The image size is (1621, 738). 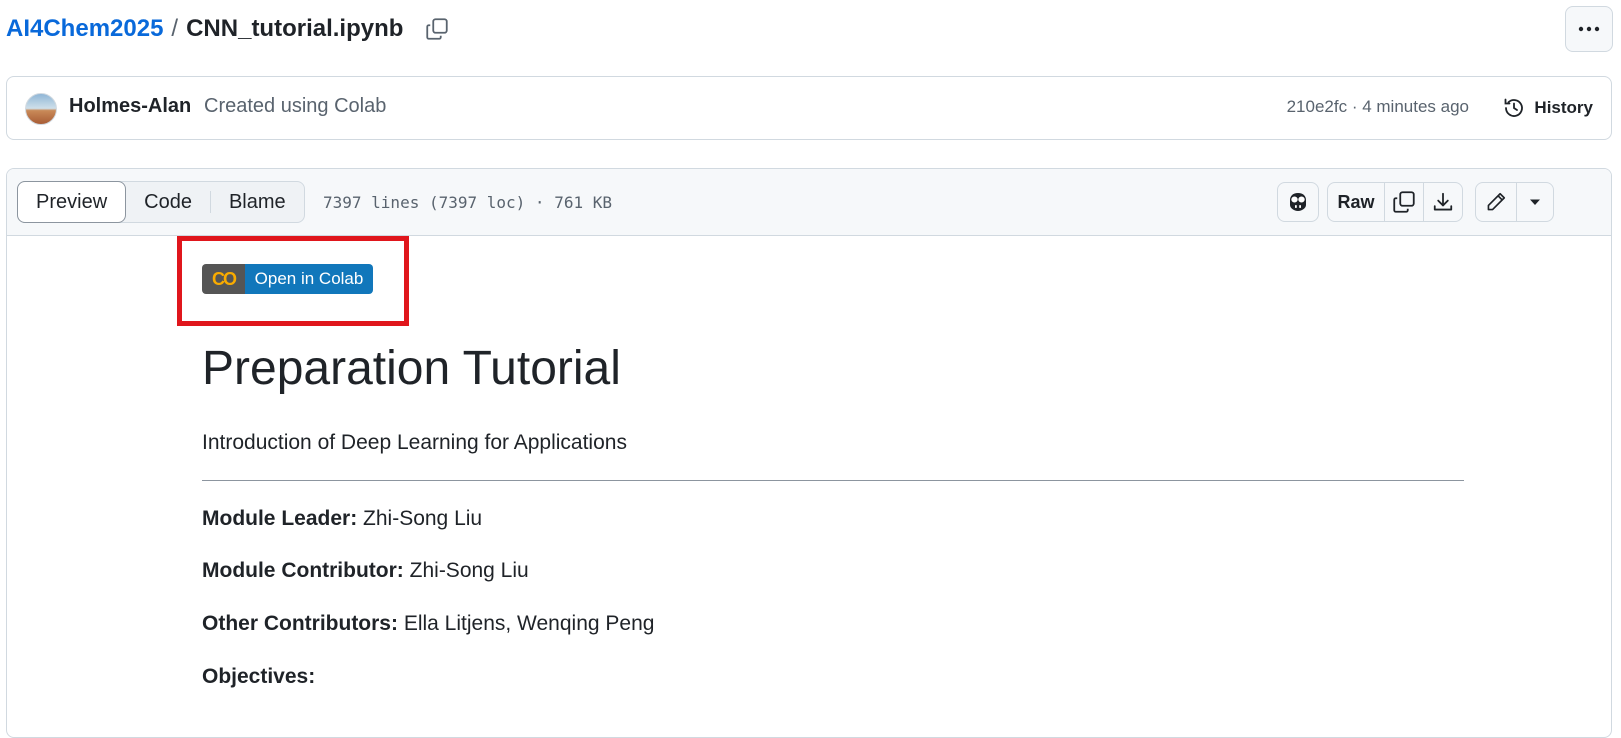 What do you see at coordinates (467, 202) in the screenshot?
I see `file-info: 7397 lines (7397 loc) · 761 KB` at bounding box center [467, 202].